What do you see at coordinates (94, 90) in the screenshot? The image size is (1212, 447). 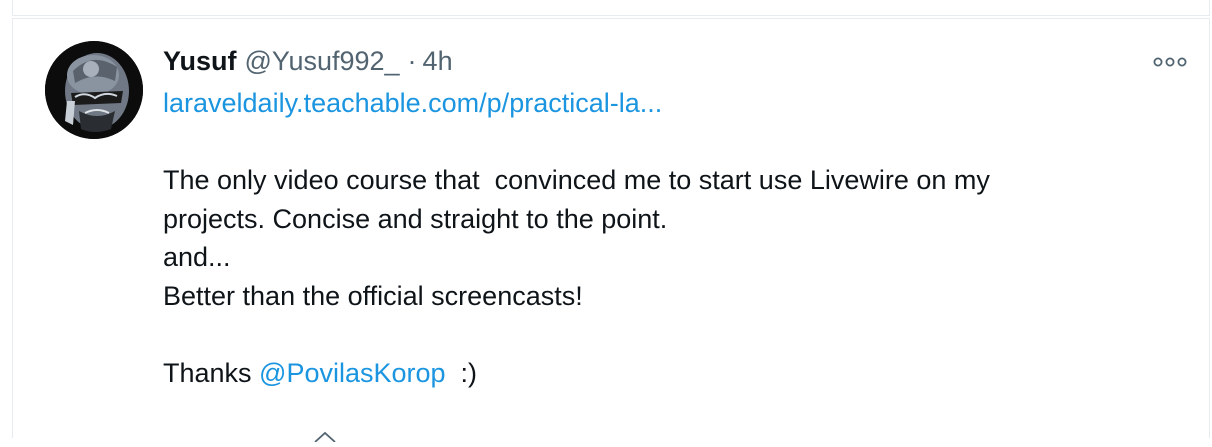 I see `avatar` at bounding box center [94, 90].